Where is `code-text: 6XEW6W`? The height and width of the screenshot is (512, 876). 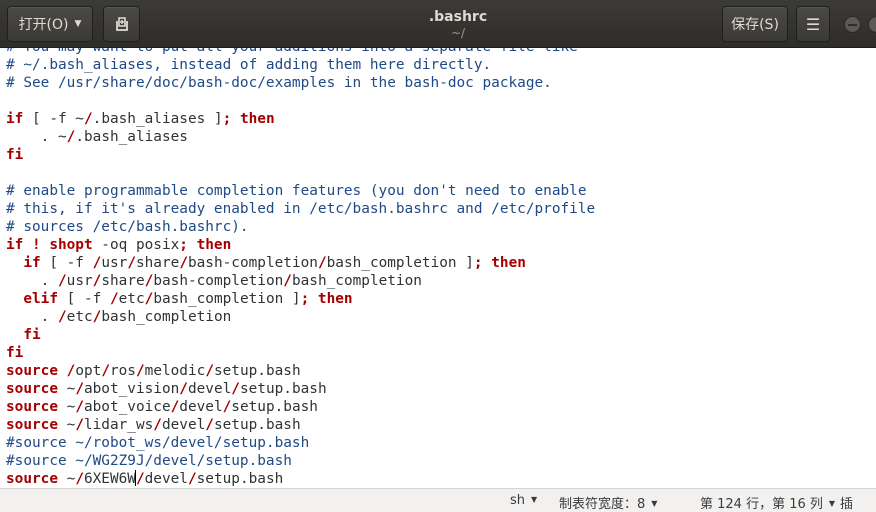 code-text: 6XEW6W is located at coordinates (109, 479).